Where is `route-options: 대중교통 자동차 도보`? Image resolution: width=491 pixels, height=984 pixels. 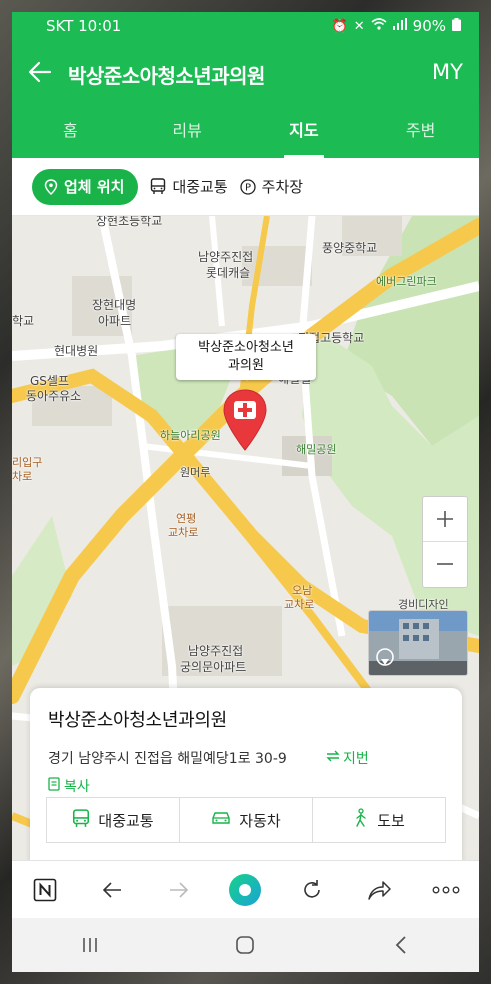
route-options: 대중교통 자동차 도보 is located at coordinates (246, 820).